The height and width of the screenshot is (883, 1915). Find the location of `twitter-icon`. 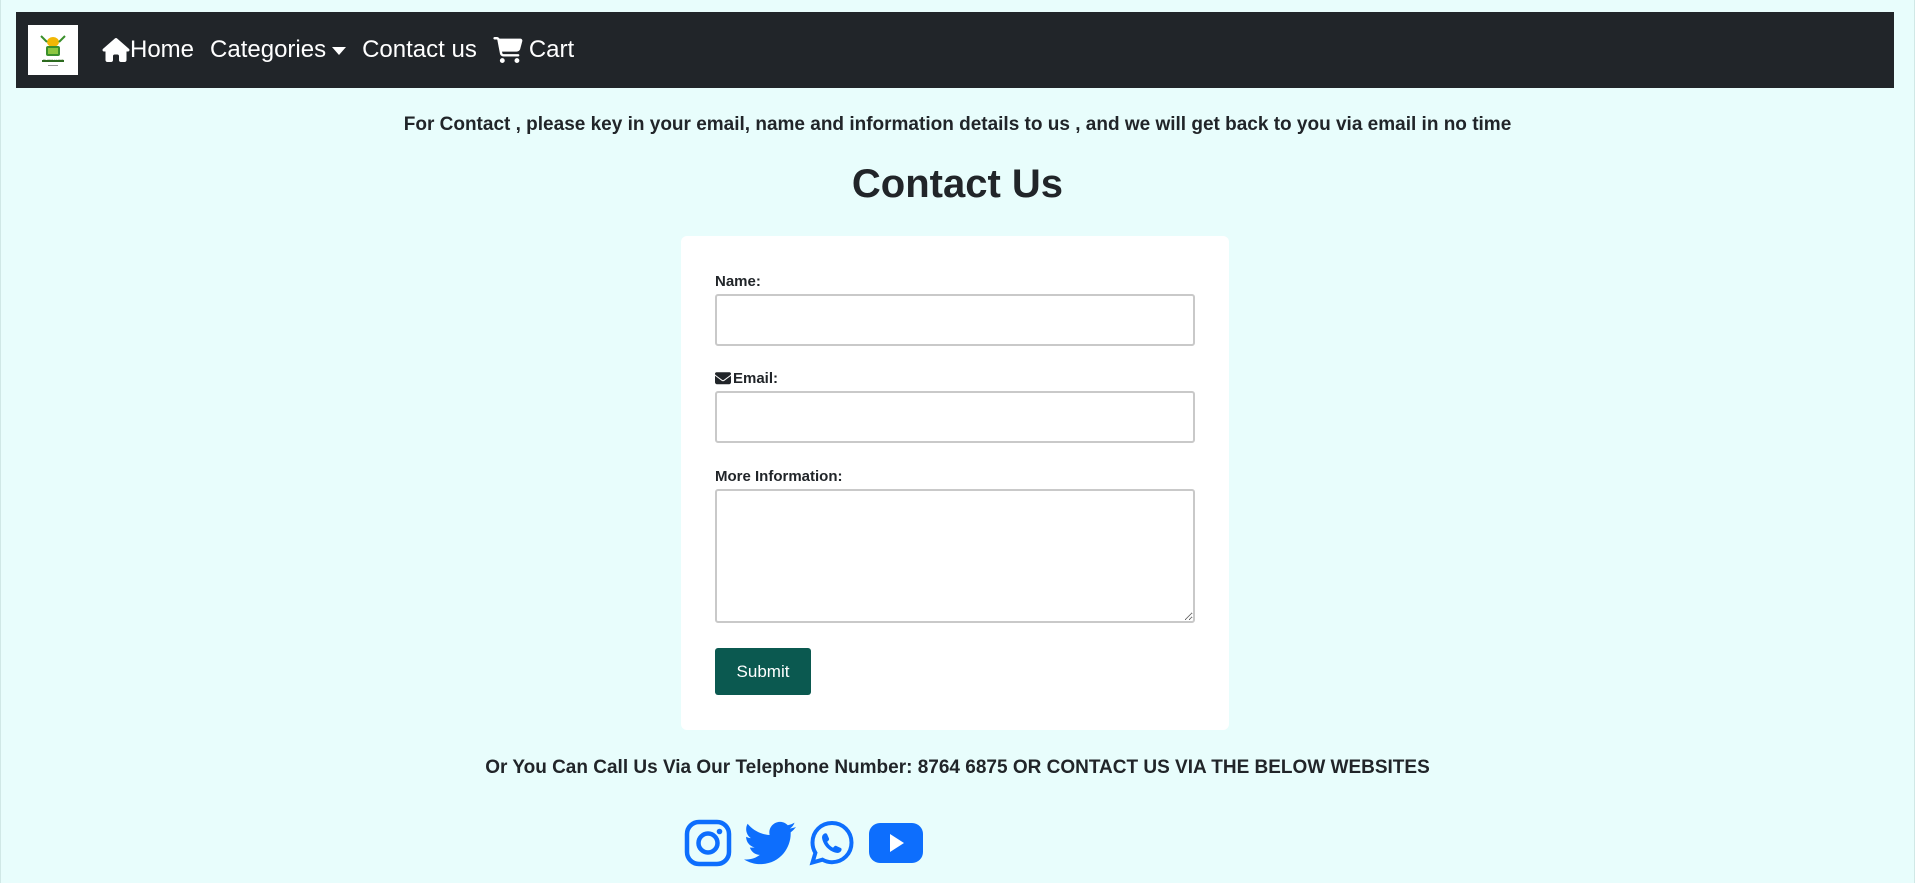

twitter-icon is located at coordinates (770, 843).